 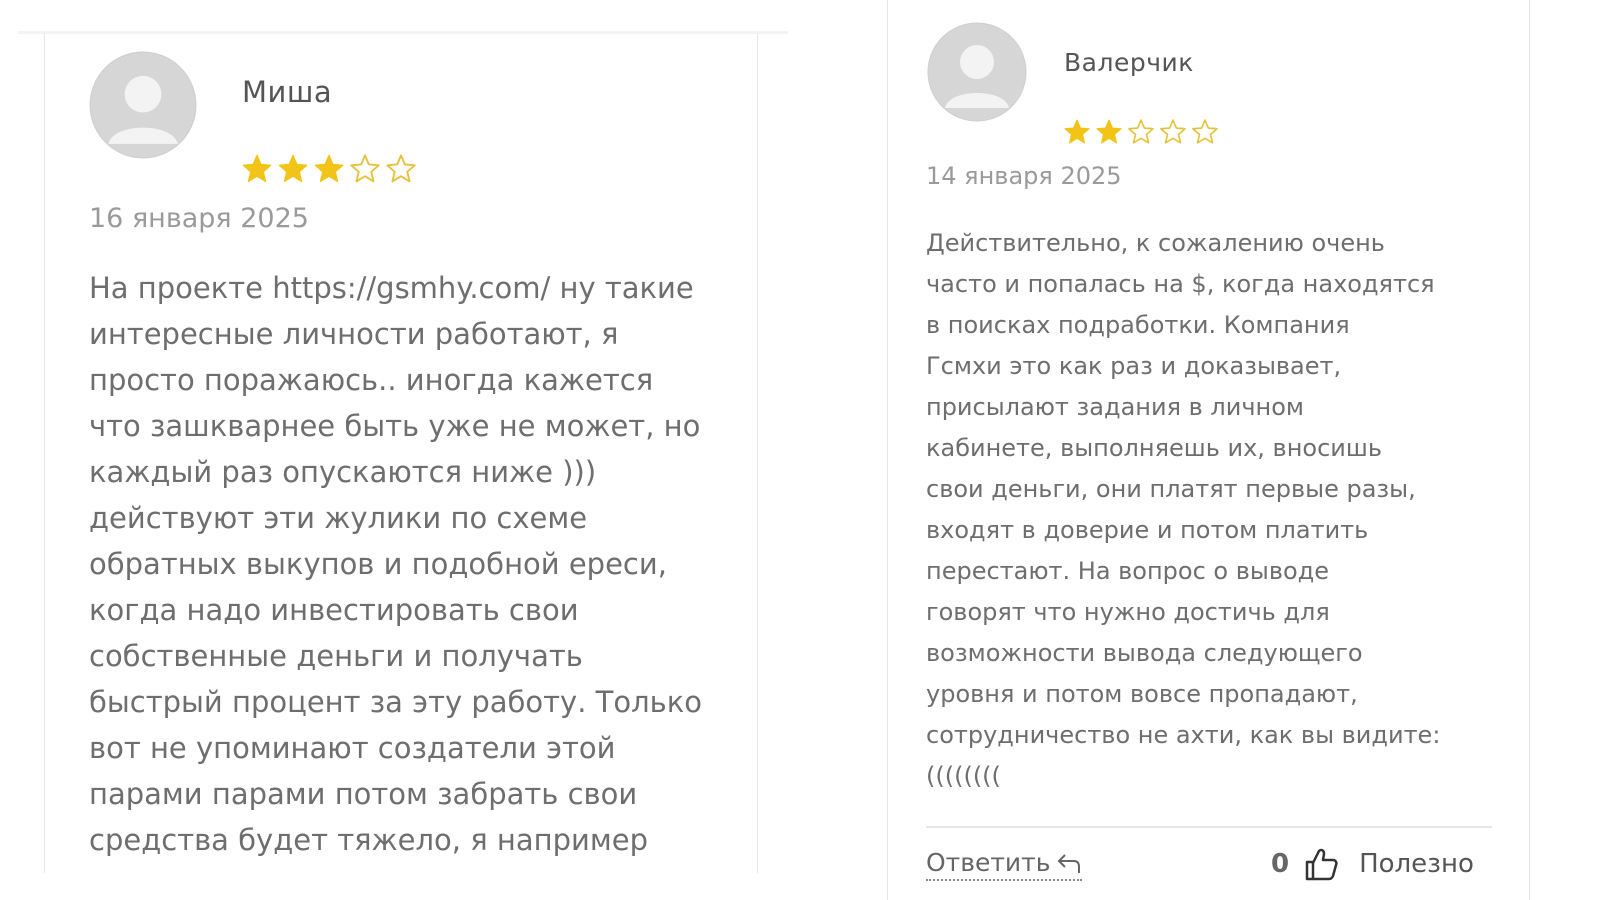 What do you see at coordinates (1129, 62) in the screenshot?
I see `review-author: Валерчик` at bounding box center [1129, 62].